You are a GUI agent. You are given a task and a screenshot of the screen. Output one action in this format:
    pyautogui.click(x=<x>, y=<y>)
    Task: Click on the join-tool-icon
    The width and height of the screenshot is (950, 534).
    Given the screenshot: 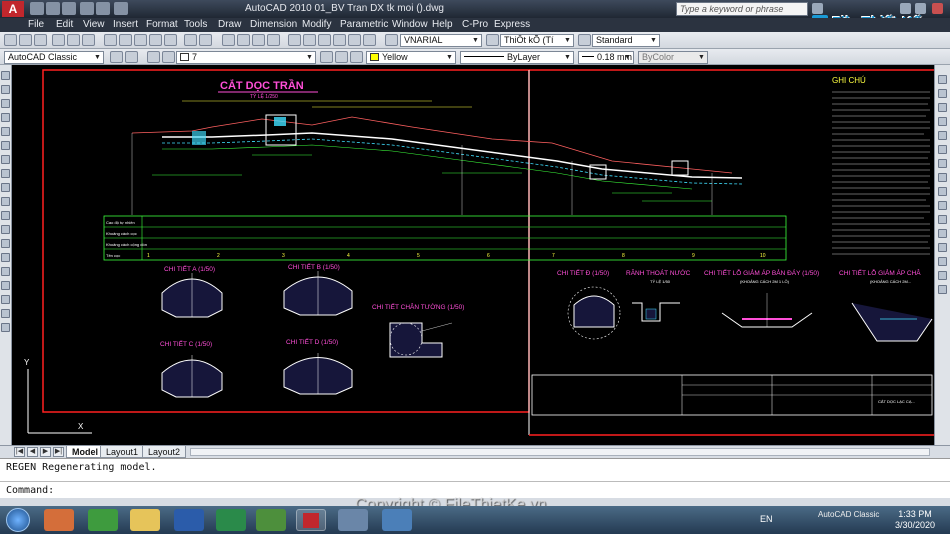 What is the action you would take?
    pyautogui.click(x=942, y=247)
    